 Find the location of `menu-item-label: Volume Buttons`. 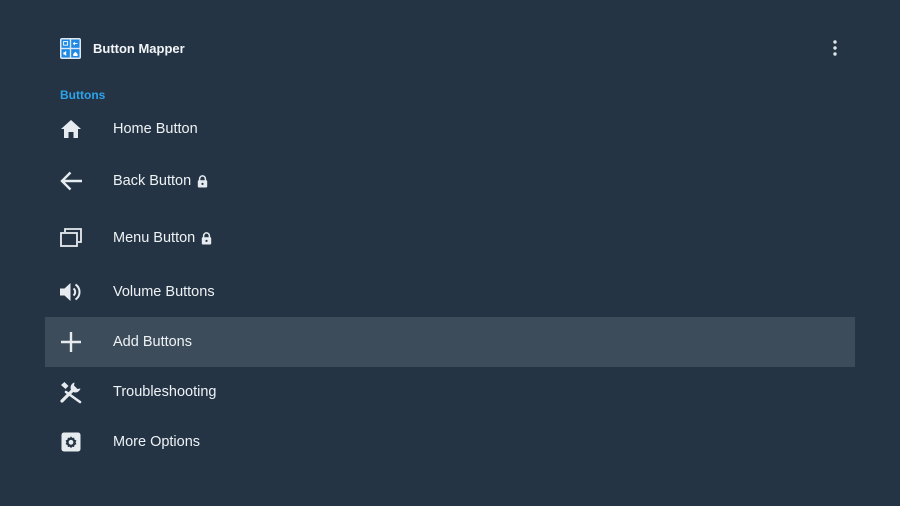

menu-item-label: Volume Buttons is located at coordinates (164, 292).